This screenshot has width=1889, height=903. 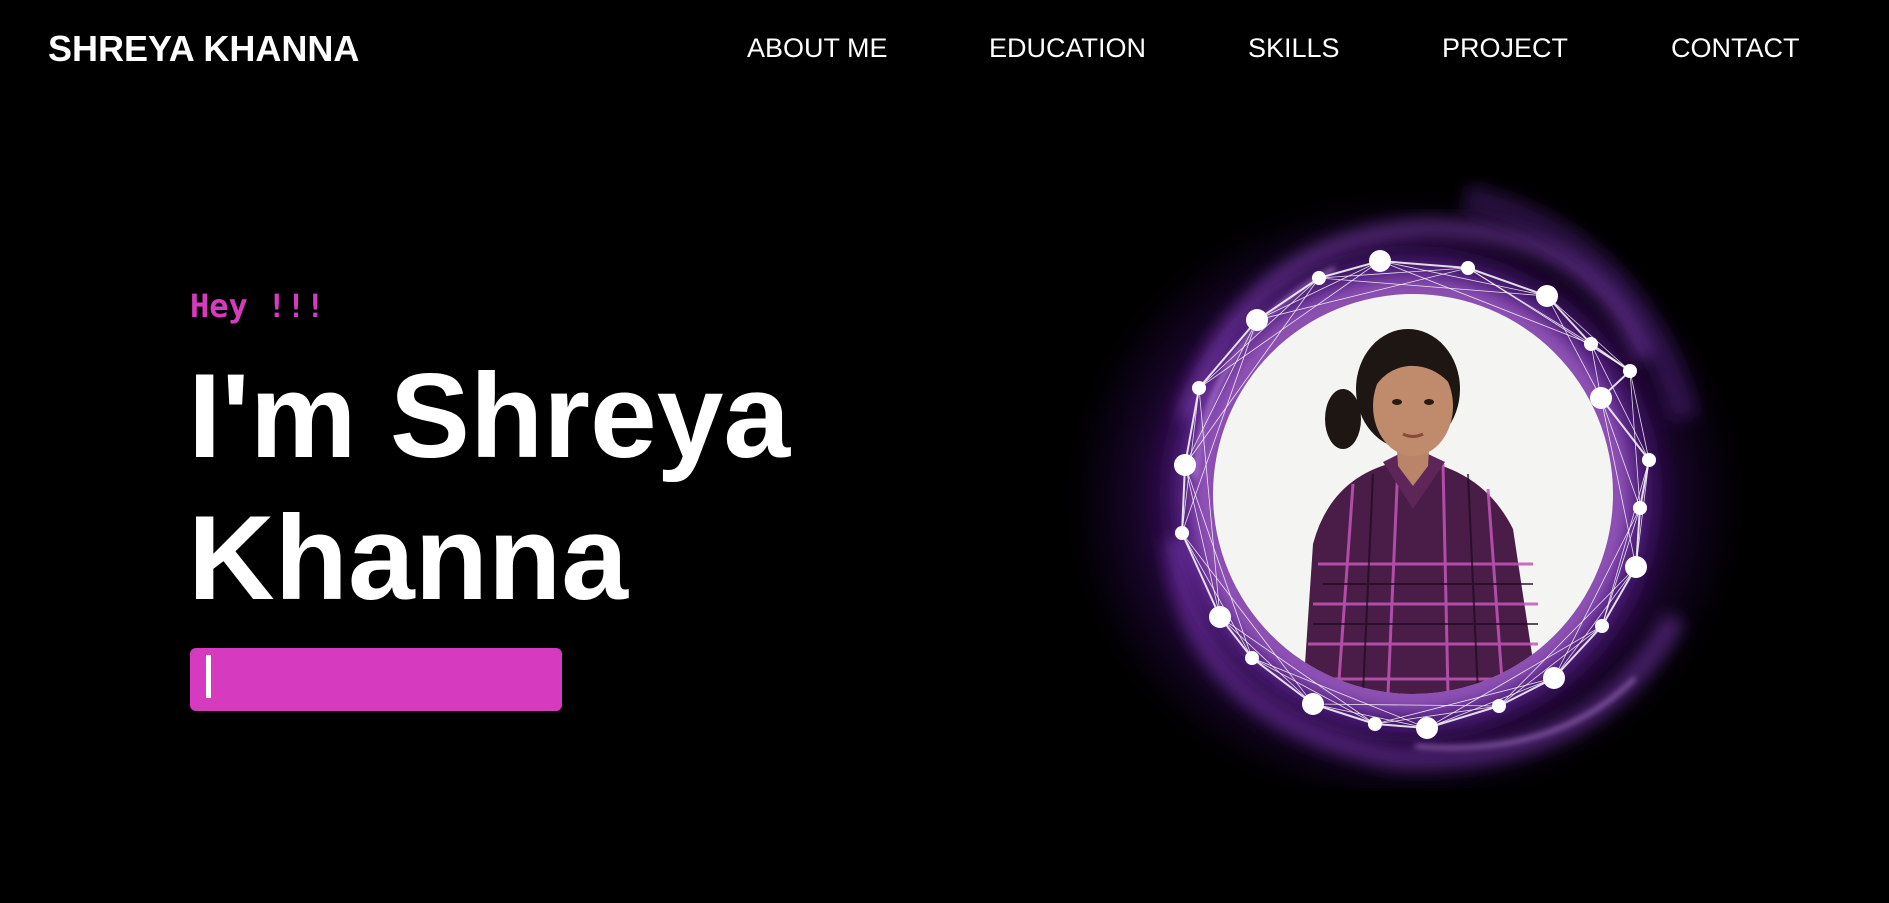 I want to click on hero-title-line-1: I'm Shreya, so click(x=489, y=416).